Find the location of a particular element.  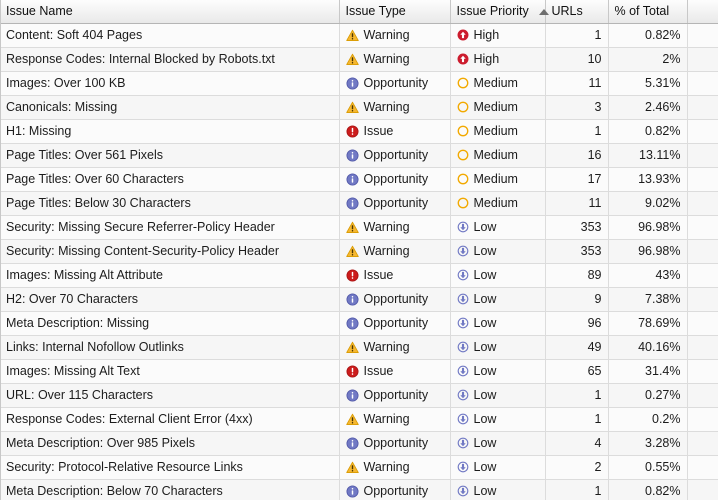

cell-urls: 3 is located at coordinates (577, 107).